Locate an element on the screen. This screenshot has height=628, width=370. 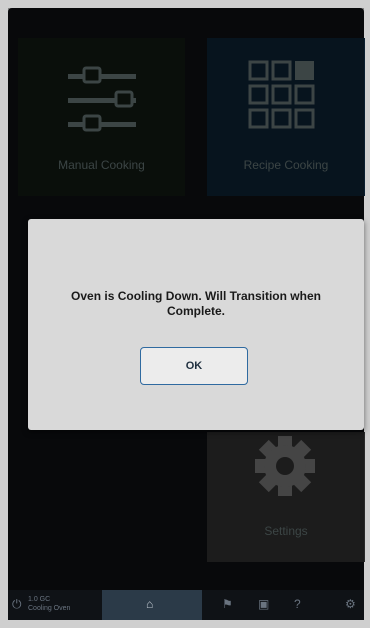
help-icon: ? is located at coordinates (297, 604).